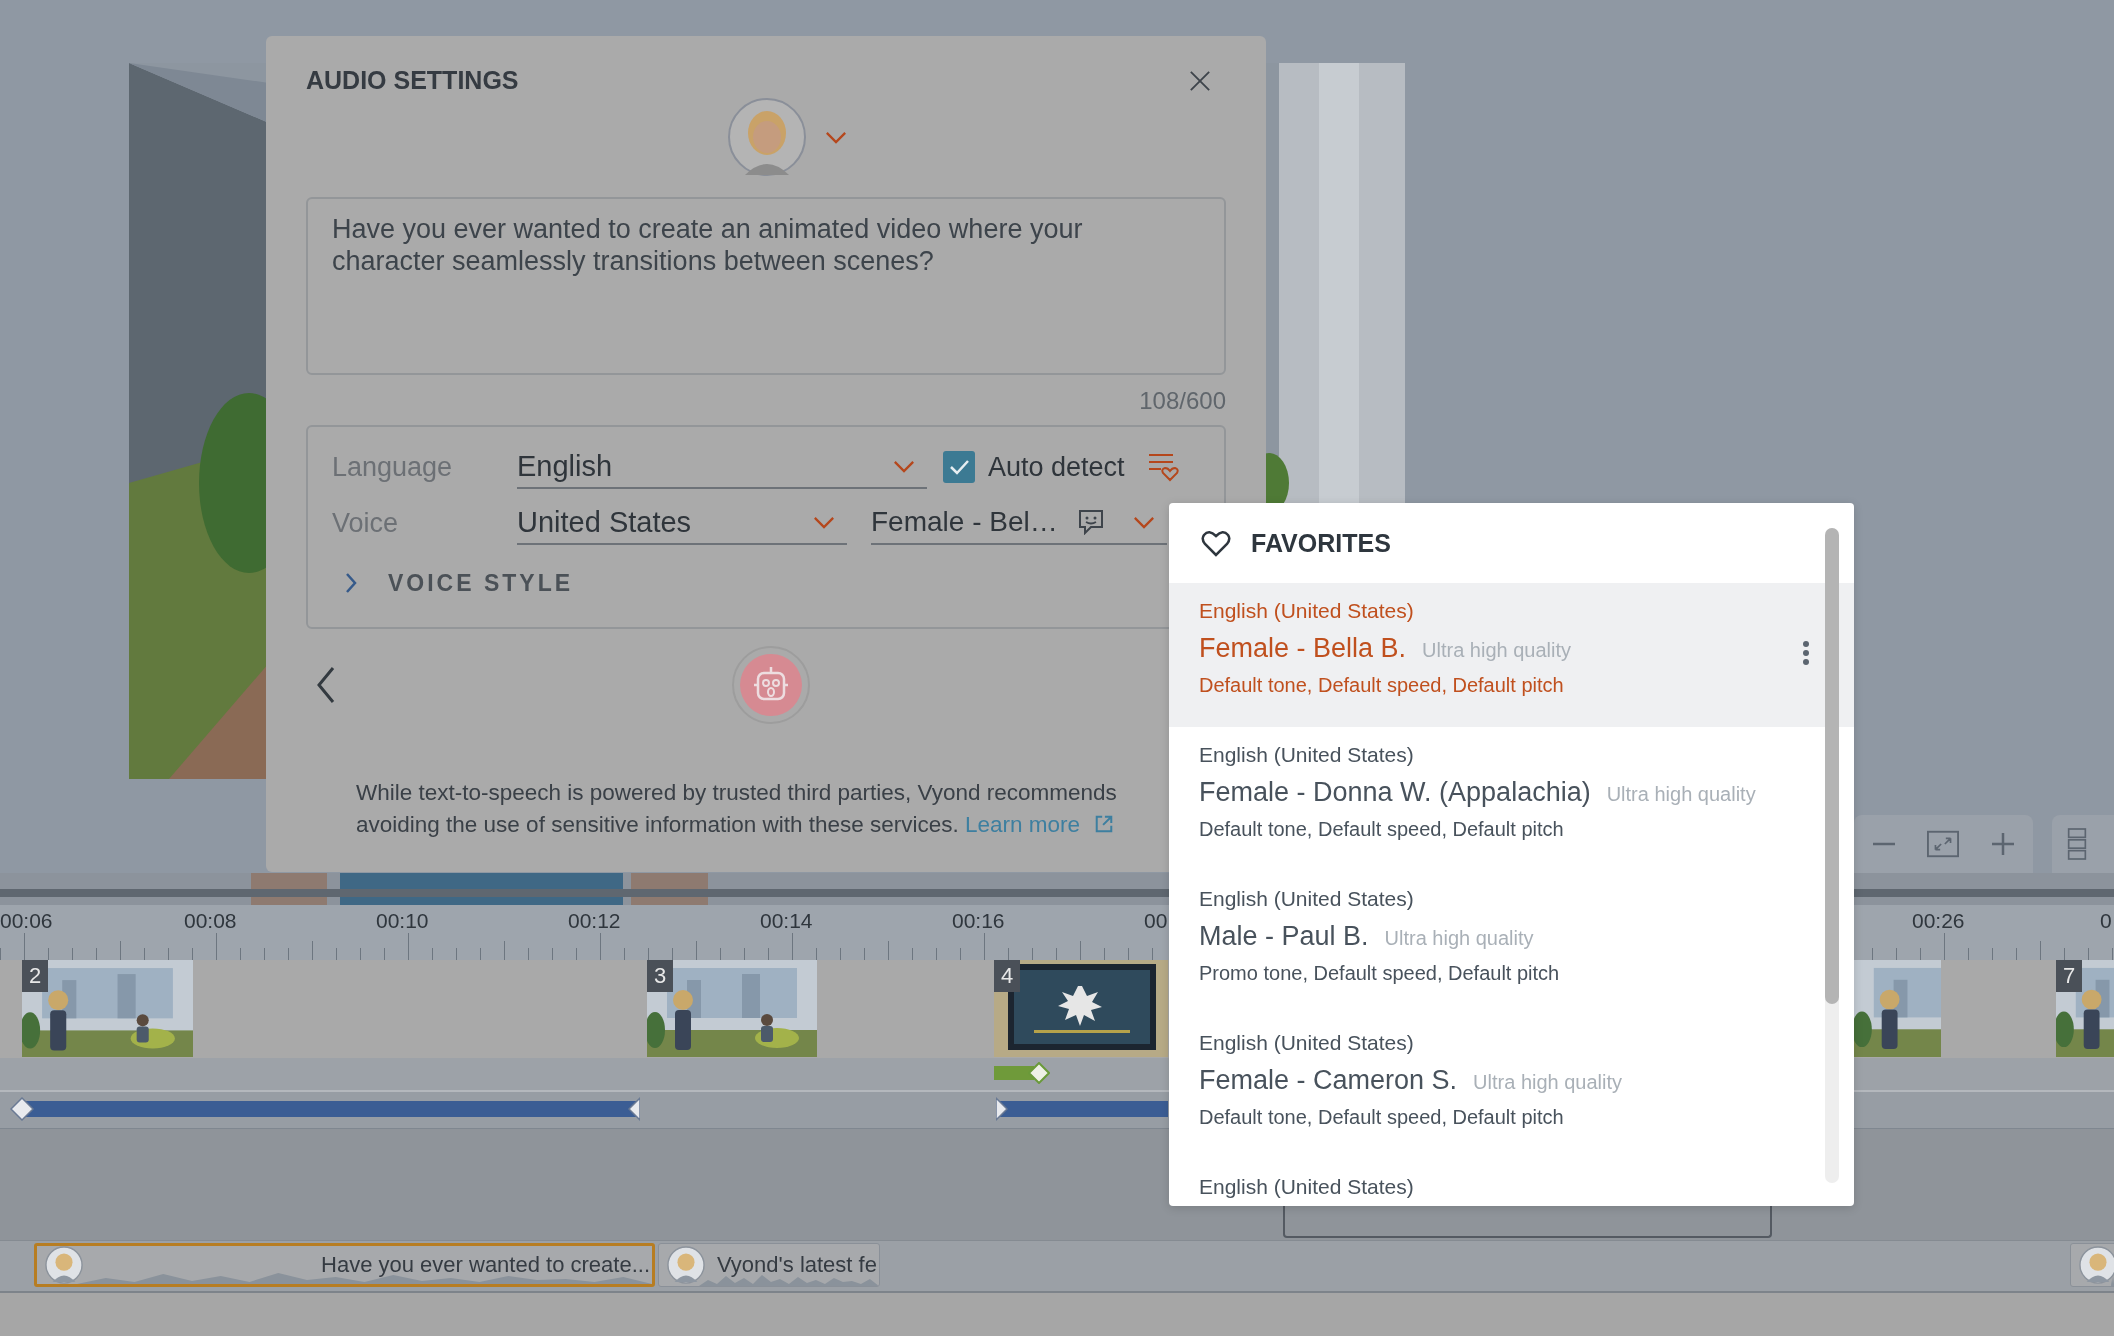 This screenshot has height=1336, width=2114. Describe the element at coordinates (1091, 522) in the screenshot. I see `speech-bubble-icon` at that location.